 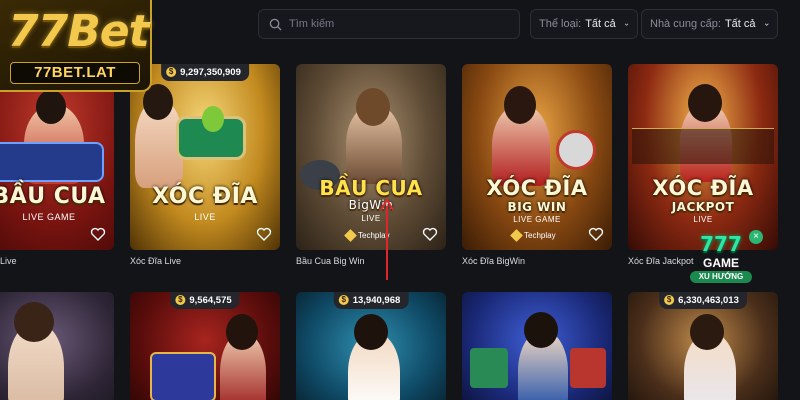 What do you see at coordinates (387, 239) in the screenshot?
I see `arrow-annotation` at bounding box center [387, 239].